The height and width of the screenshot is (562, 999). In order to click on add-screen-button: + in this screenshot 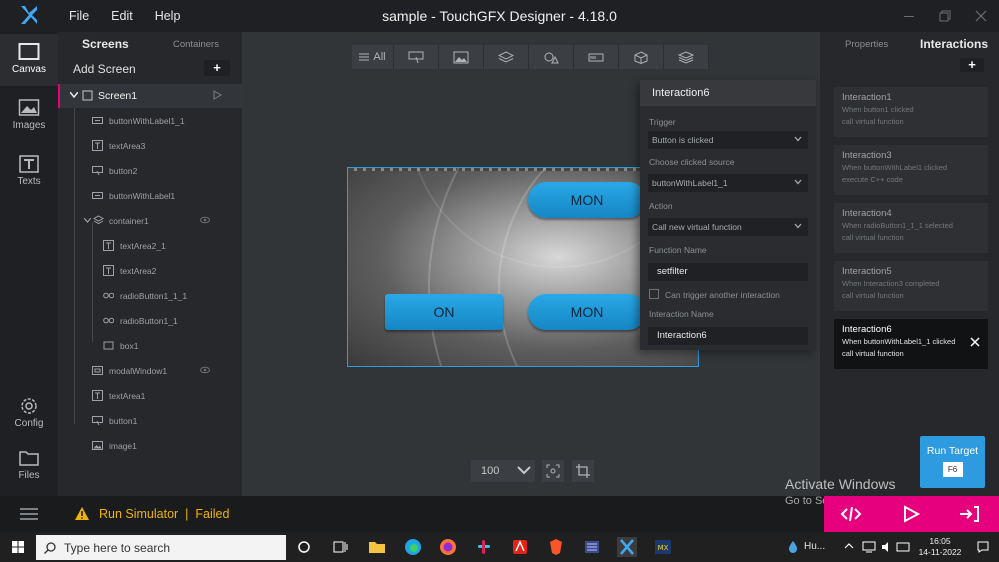, I will do `click(217, 68)`.